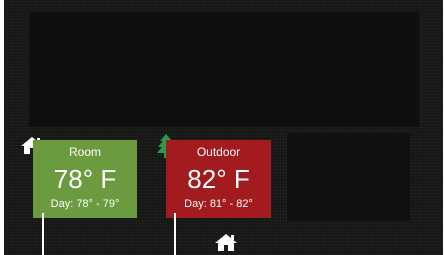 The image size is (445, 255). Describe the element at coordinates (218, 204) in the screenshot. I see `outdoor-day-range: Day: 81° - 82°` at that location.